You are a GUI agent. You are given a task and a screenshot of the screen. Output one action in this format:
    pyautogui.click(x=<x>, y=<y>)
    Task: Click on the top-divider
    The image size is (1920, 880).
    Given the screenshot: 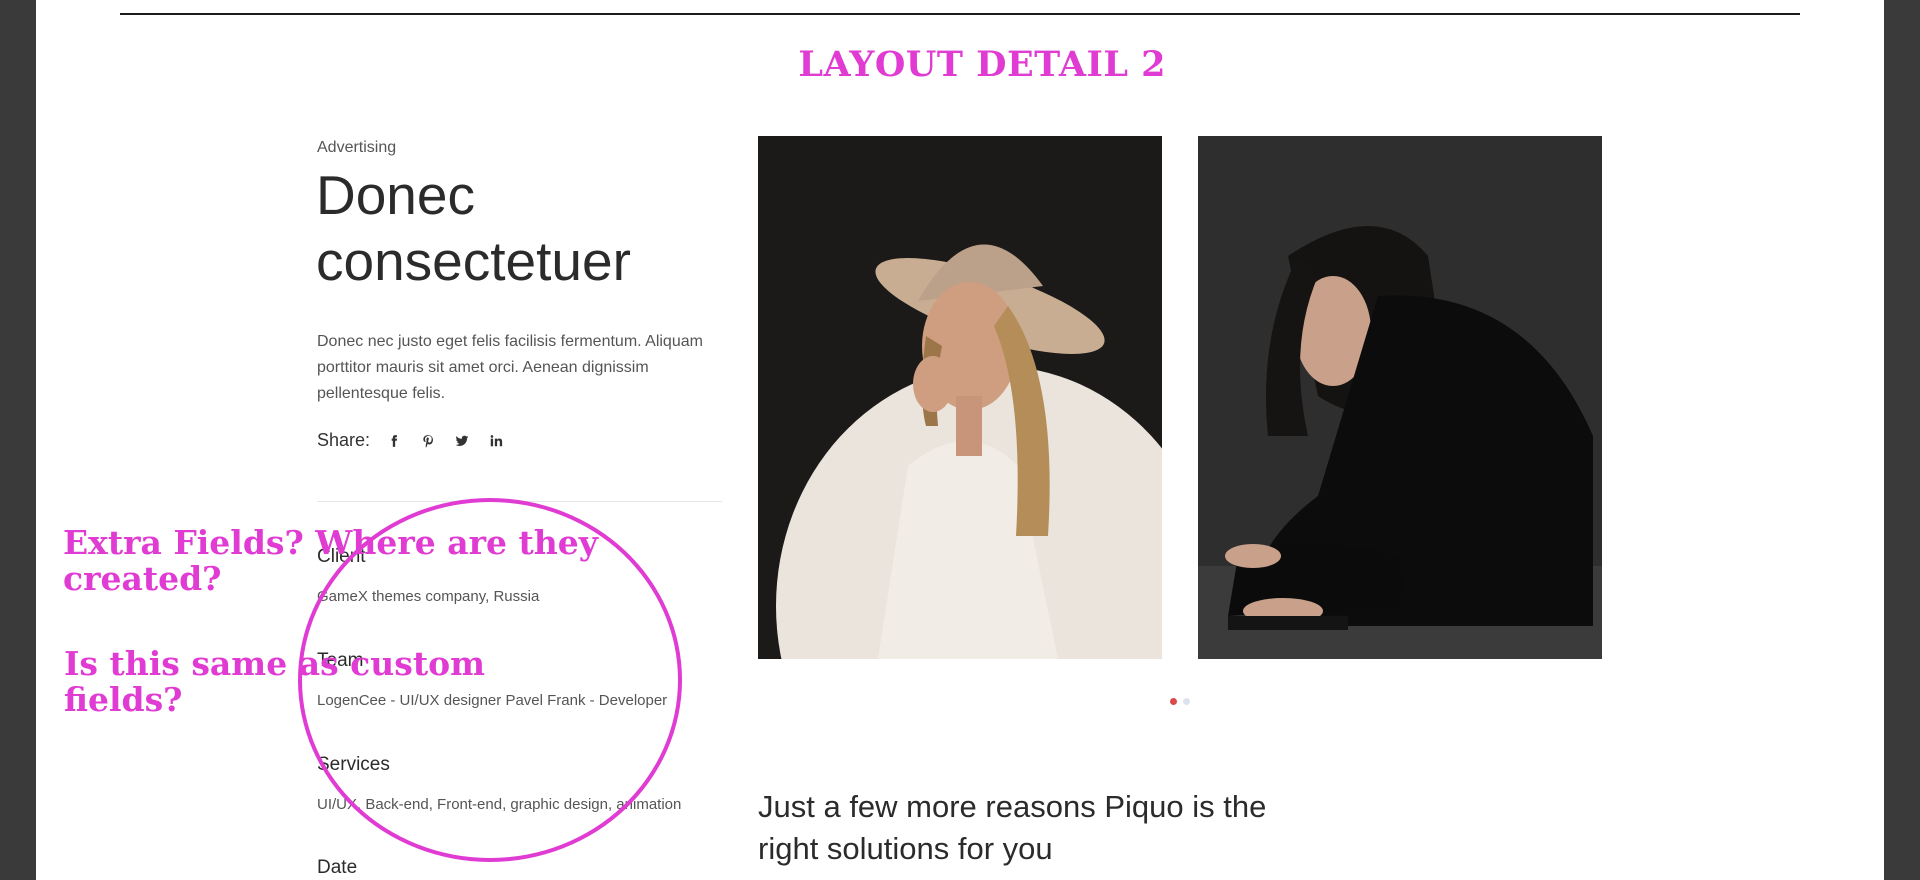 What is the action you would take?
    pyautogui.click(x=960, y=14)
    